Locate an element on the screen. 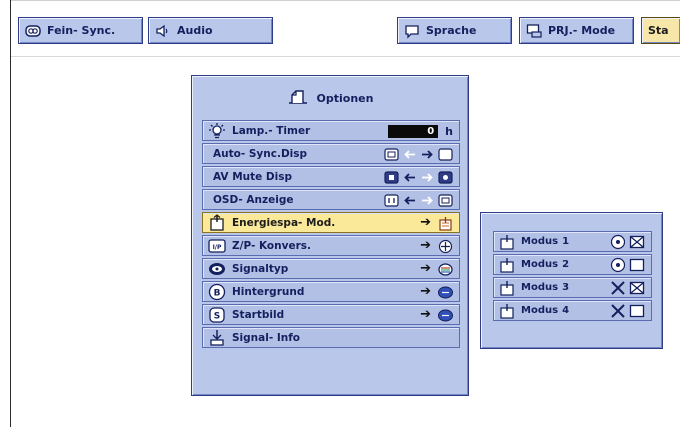 Image resolution: width=680 pixels, height=427 pixels. power-save-mode-icon is located at coordinates (445, 223).